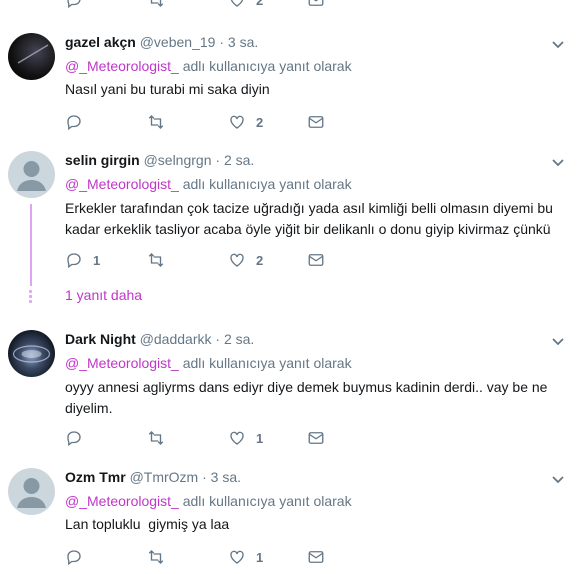 The image size is (580, 574). I want to click on tweet-actions: 2, so click(215, 122).